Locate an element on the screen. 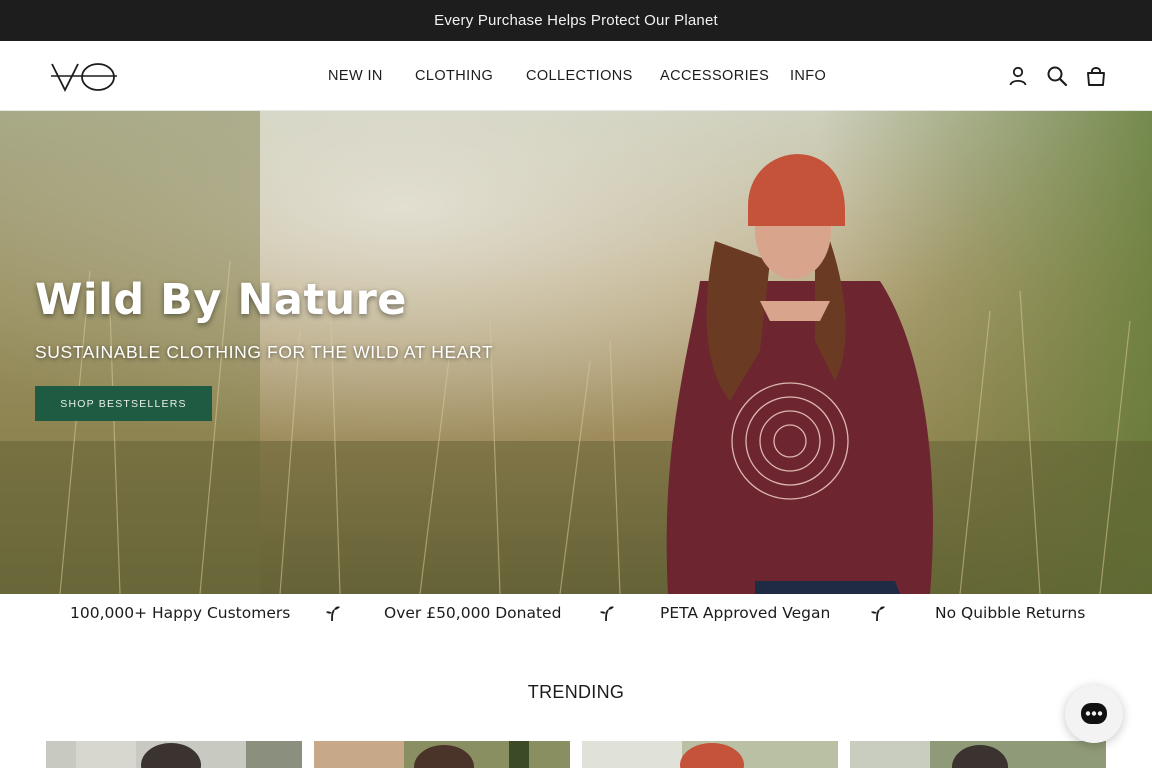 This screenshot has height=768, width=1152. announcement-bar: Every Purchase Helps Protect Our Planet is located at coordinates (576, 20).